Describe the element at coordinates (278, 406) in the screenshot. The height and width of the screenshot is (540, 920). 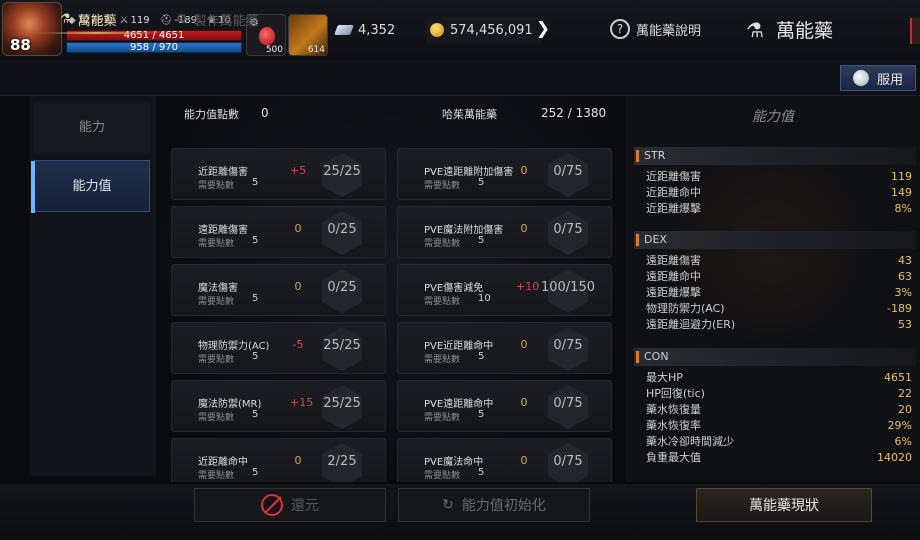
I see `stat-card: 魔法防禦(MR) 需要點數 5 +15 25/25` at that location.